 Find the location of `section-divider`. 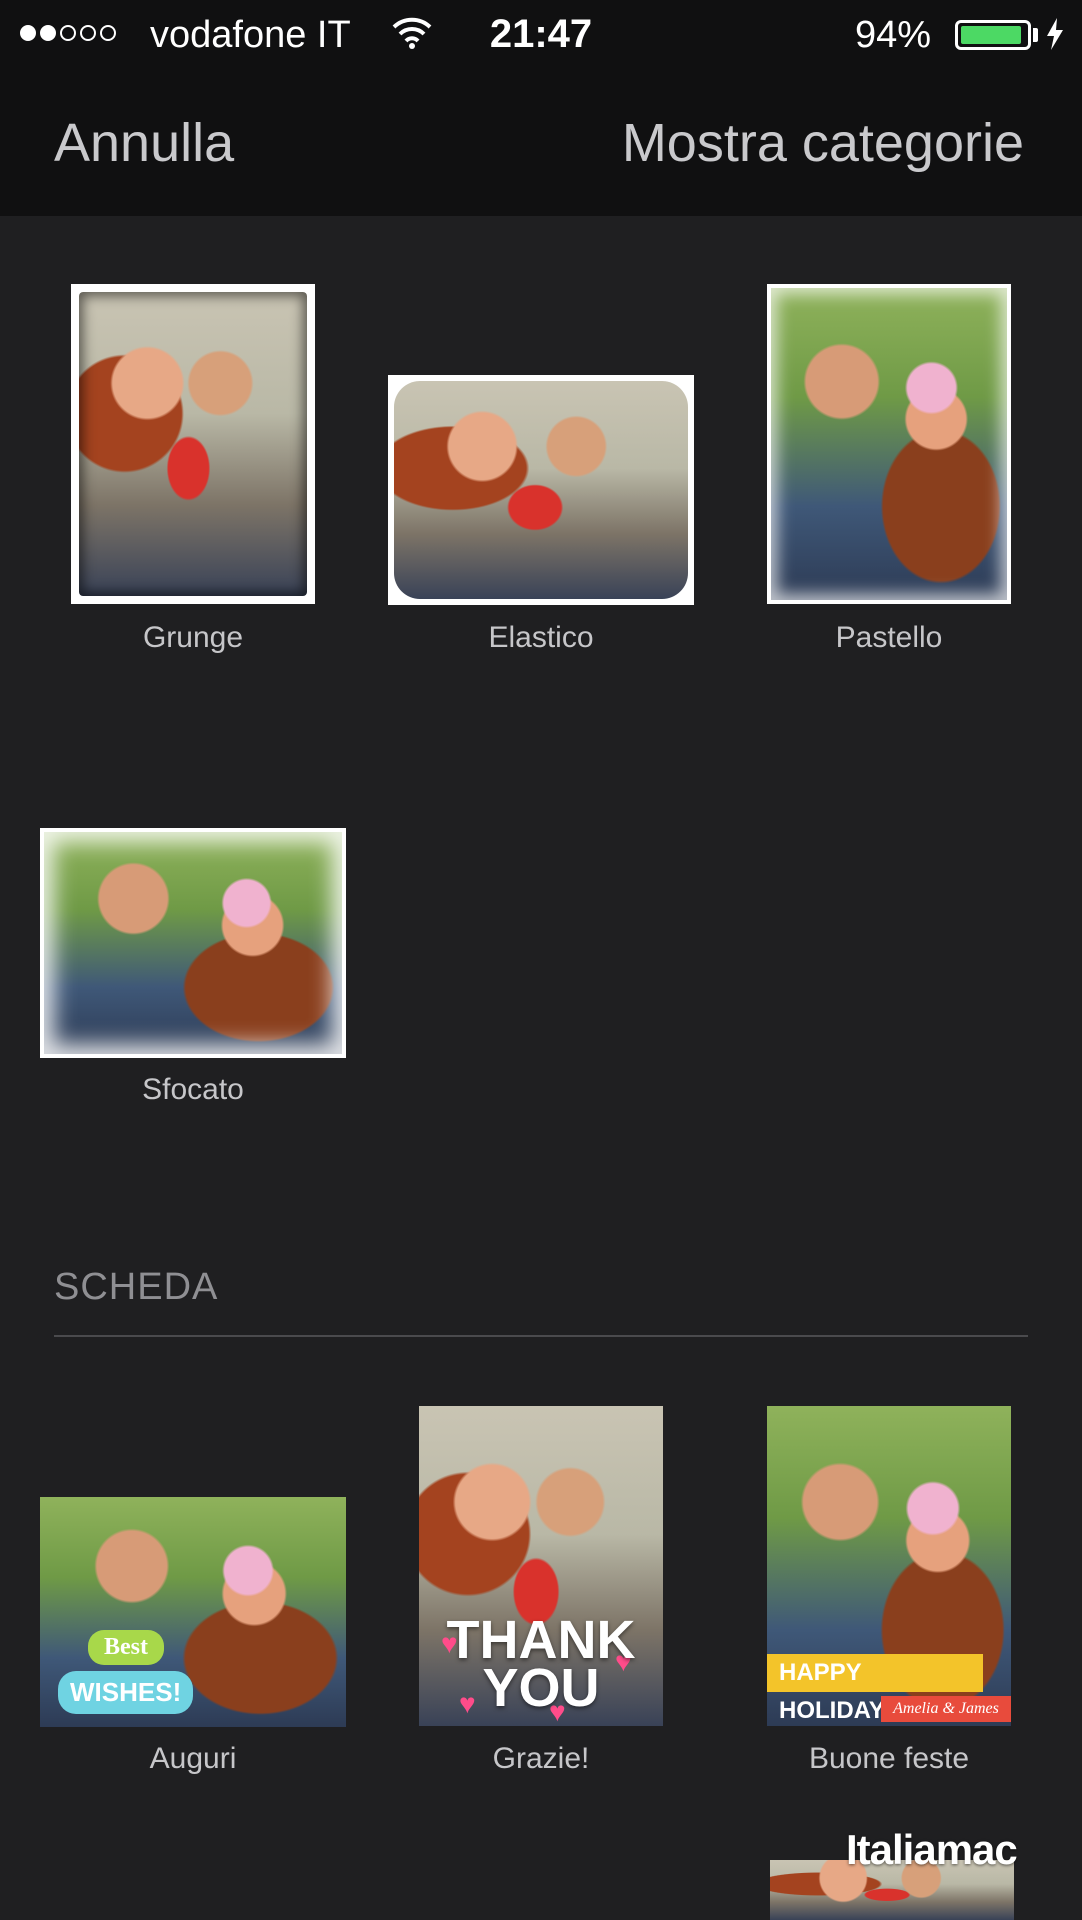

section-divider is located at coordinates (541, 1336).